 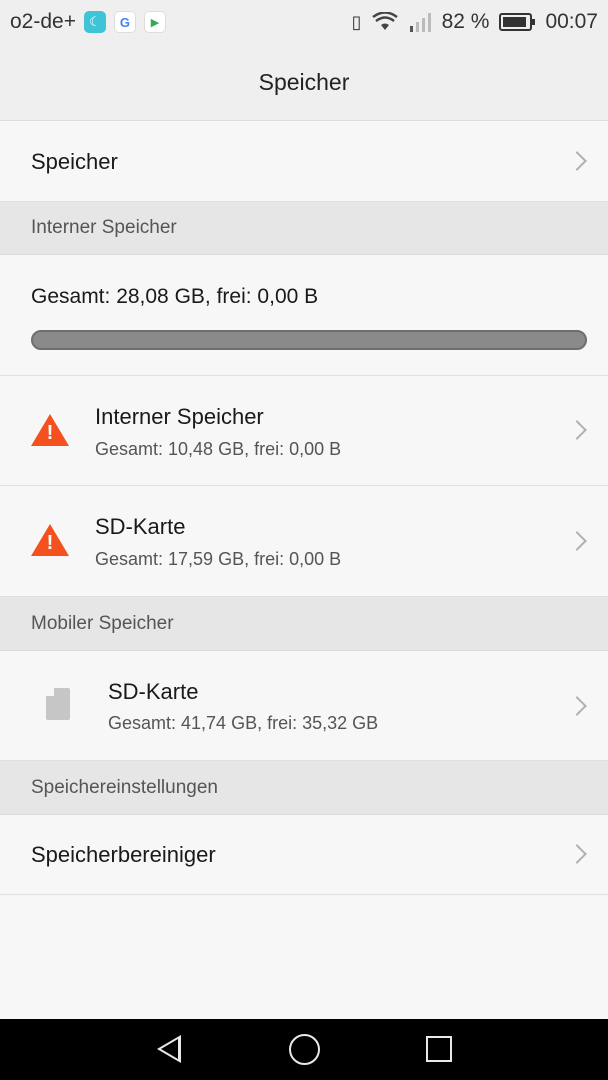 What do you see at coordinates (304, 228) in the screenshot?
I see `section-internal-storage: Interner Speicher` at bounding box center [304, 228].